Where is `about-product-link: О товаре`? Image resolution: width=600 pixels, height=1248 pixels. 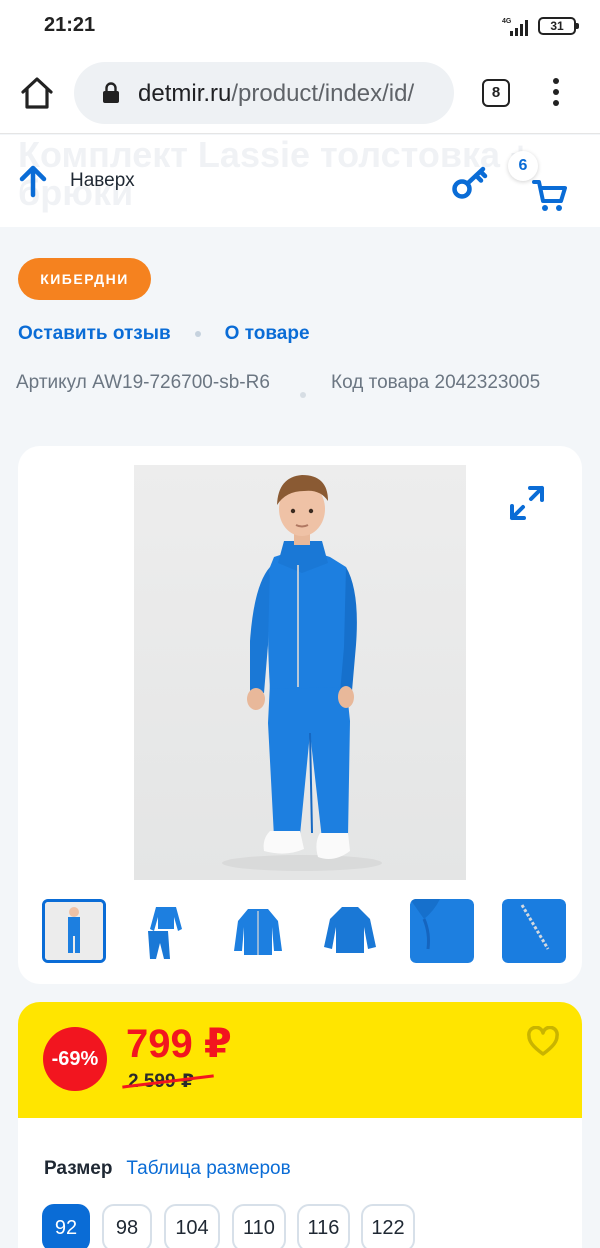 about-product-link: О товаре is located at coordinates (267, 334).